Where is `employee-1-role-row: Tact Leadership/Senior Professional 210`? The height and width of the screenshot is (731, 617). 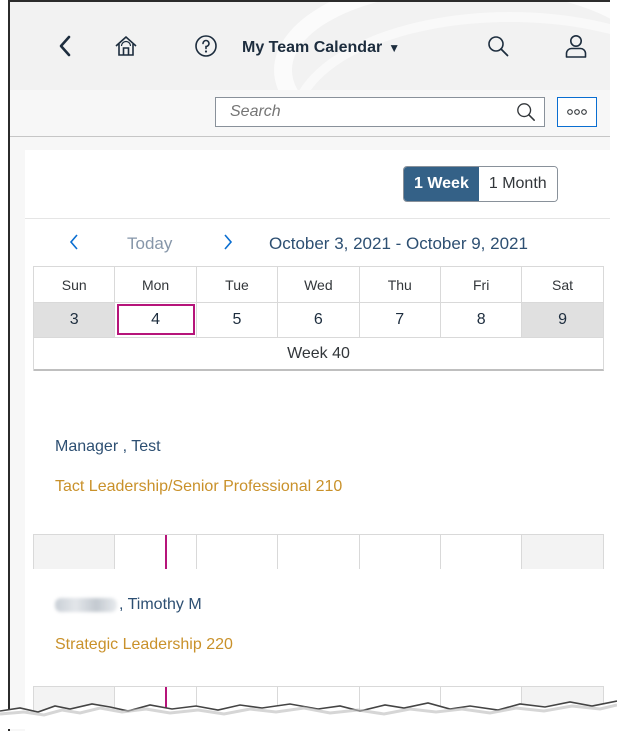
employee-1-role-row: Tact Leadership/Senior Professional 210 is located at coordinates (198, 487).